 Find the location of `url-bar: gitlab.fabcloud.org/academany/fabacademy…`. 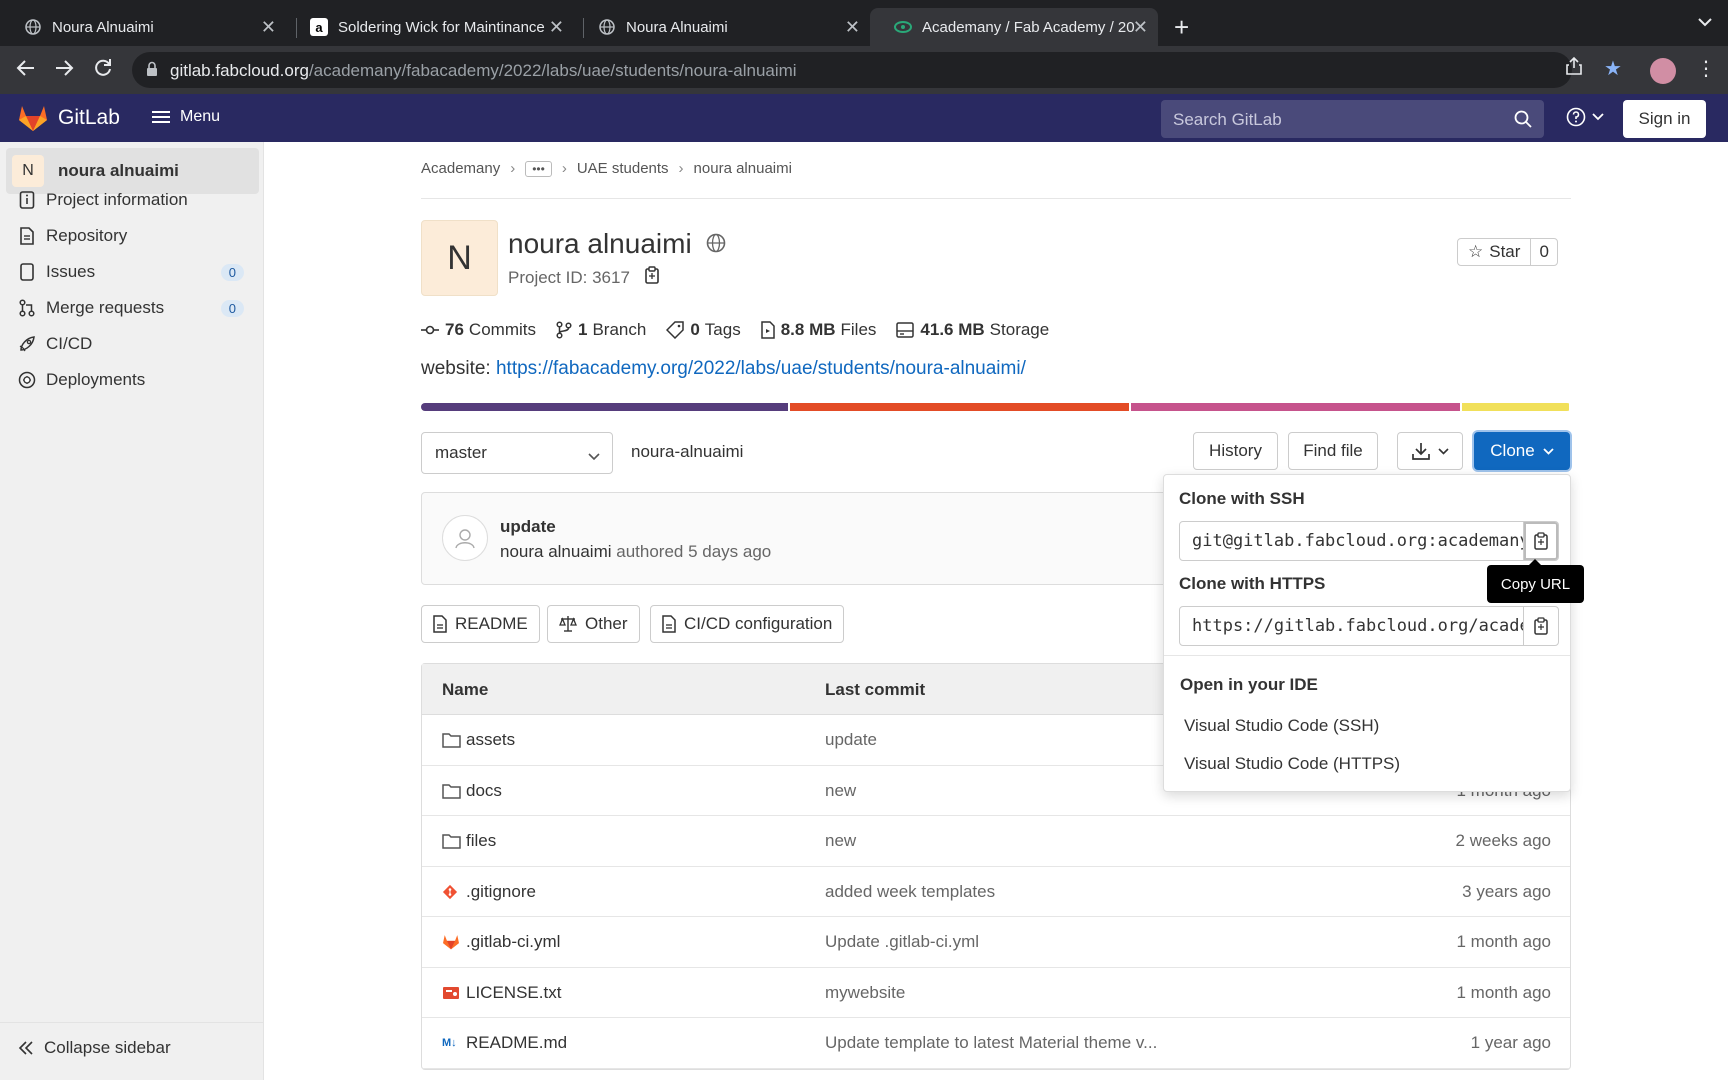

url-bar: gitlab.fabcloud.org/academany/fabacademy… is located at coordinates (852, 70).